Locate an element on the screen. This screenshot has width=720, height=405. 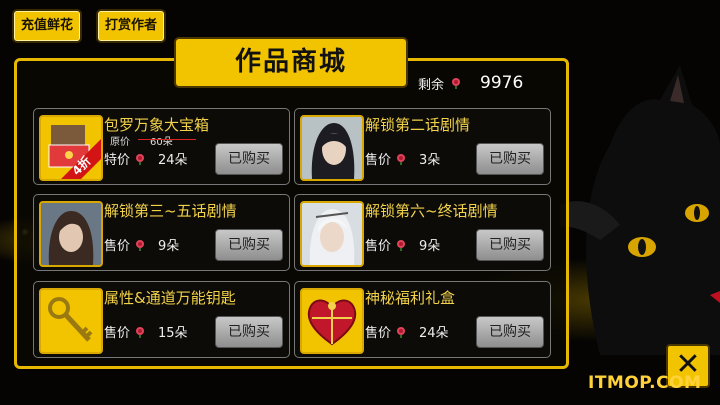
item-name: 解锁第二话剧情 is located at coordinates (418, 125).